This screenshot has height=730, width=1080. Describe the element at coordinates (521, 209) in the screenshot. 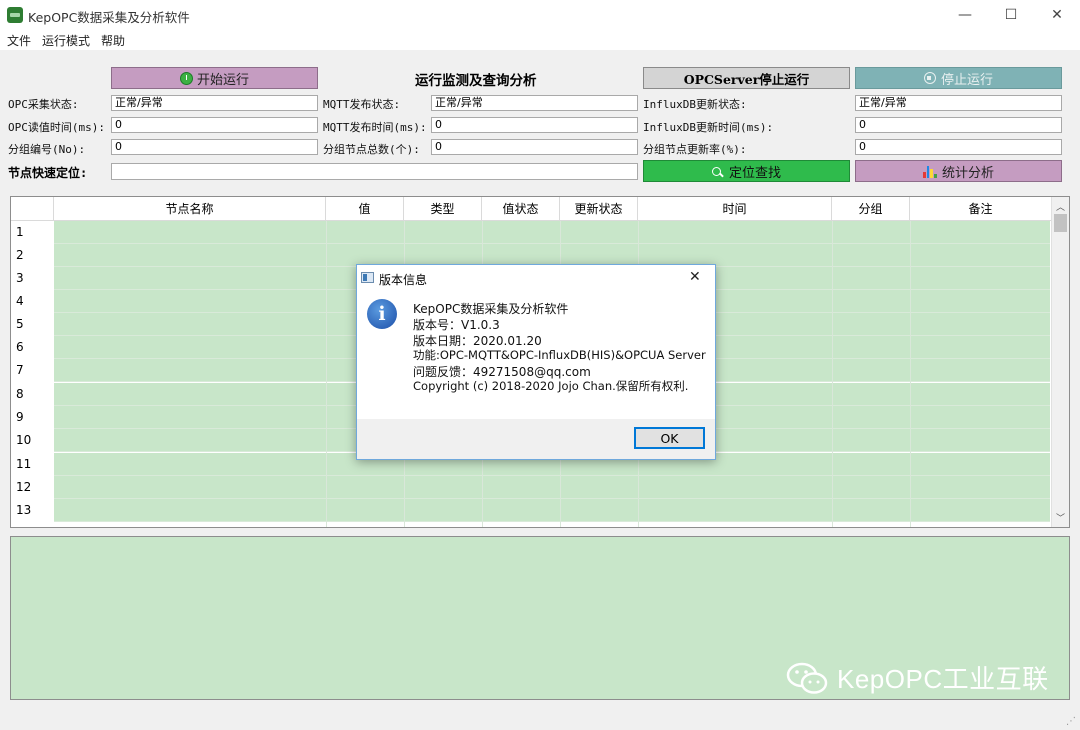

I see `col-header-value-status: 值状态` at that location.